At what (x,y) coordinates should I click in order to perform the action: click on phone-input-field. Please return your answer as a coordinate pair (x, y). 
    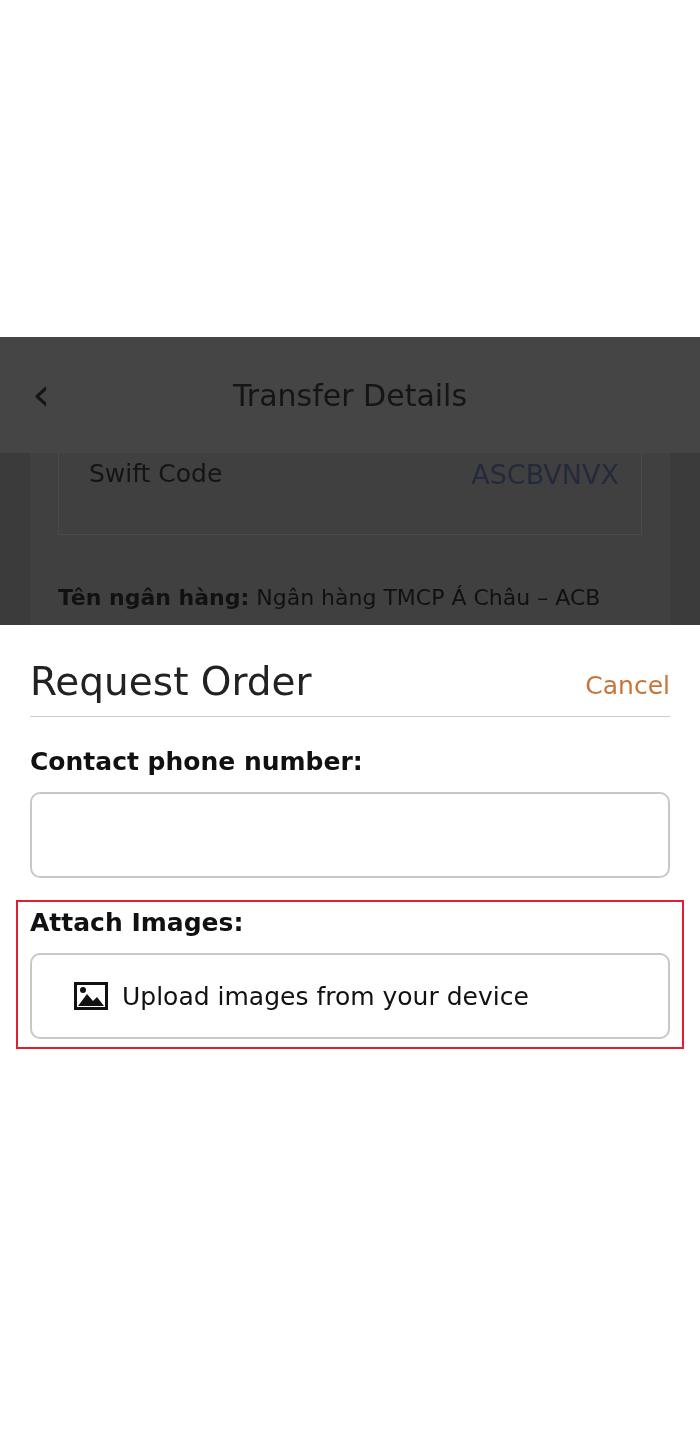
    Looking at the image, I should click on (350, 835).